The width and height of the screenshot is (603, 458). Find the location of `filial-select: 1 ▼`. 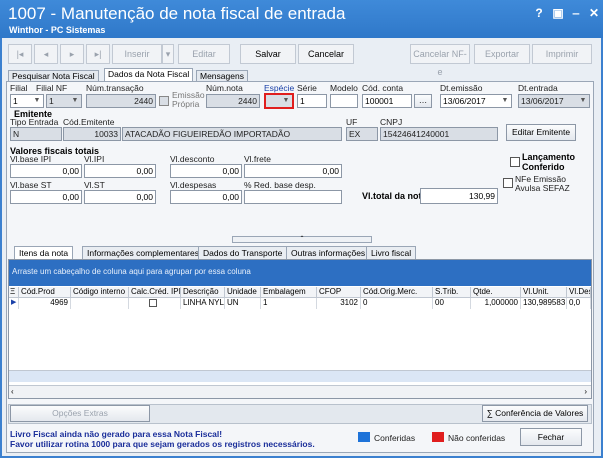

filial-select: 1 ▼ is located at coordinates (27, 101).